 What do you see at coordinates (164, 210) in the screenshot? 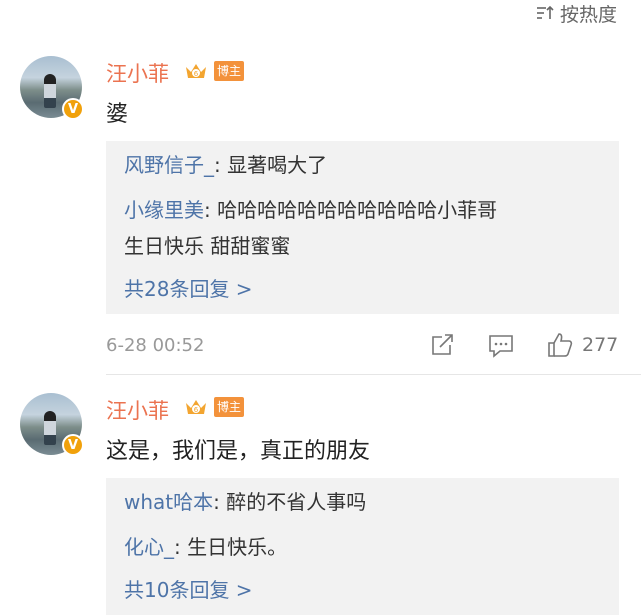
I see `reply-author: 小缘里美` at bounding box center [164, 210].